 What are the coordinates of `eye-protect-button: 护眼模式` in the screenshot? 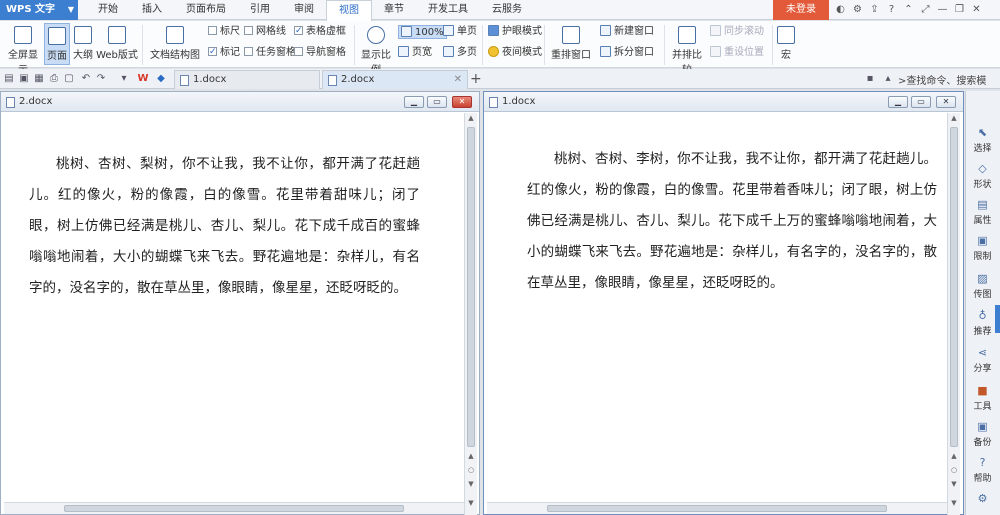 It's located at (515, 32).